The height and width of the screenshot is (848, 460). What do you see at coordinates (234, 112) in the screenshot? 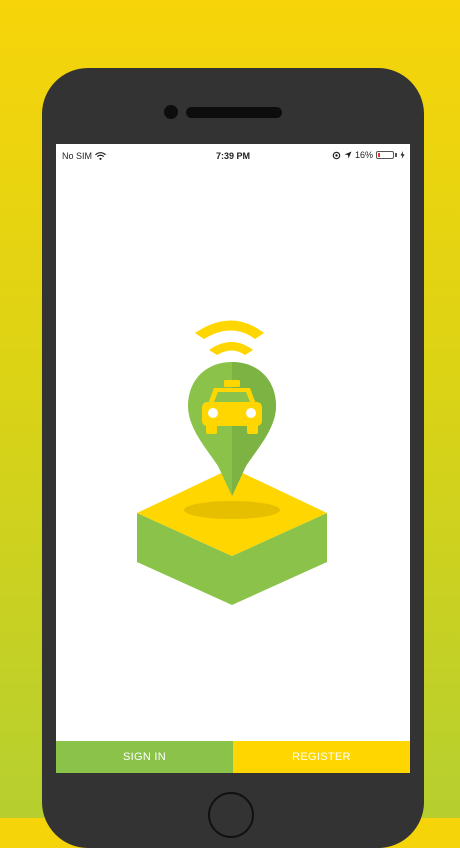
I see `earpiece-speaker` at bounding box center [234, 112].